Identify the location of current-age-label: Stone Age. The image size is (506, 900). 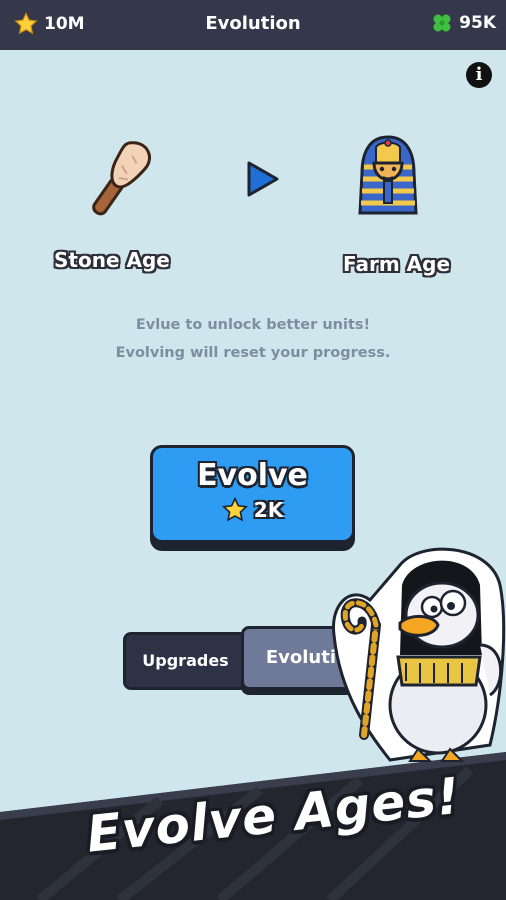
(112, 260).